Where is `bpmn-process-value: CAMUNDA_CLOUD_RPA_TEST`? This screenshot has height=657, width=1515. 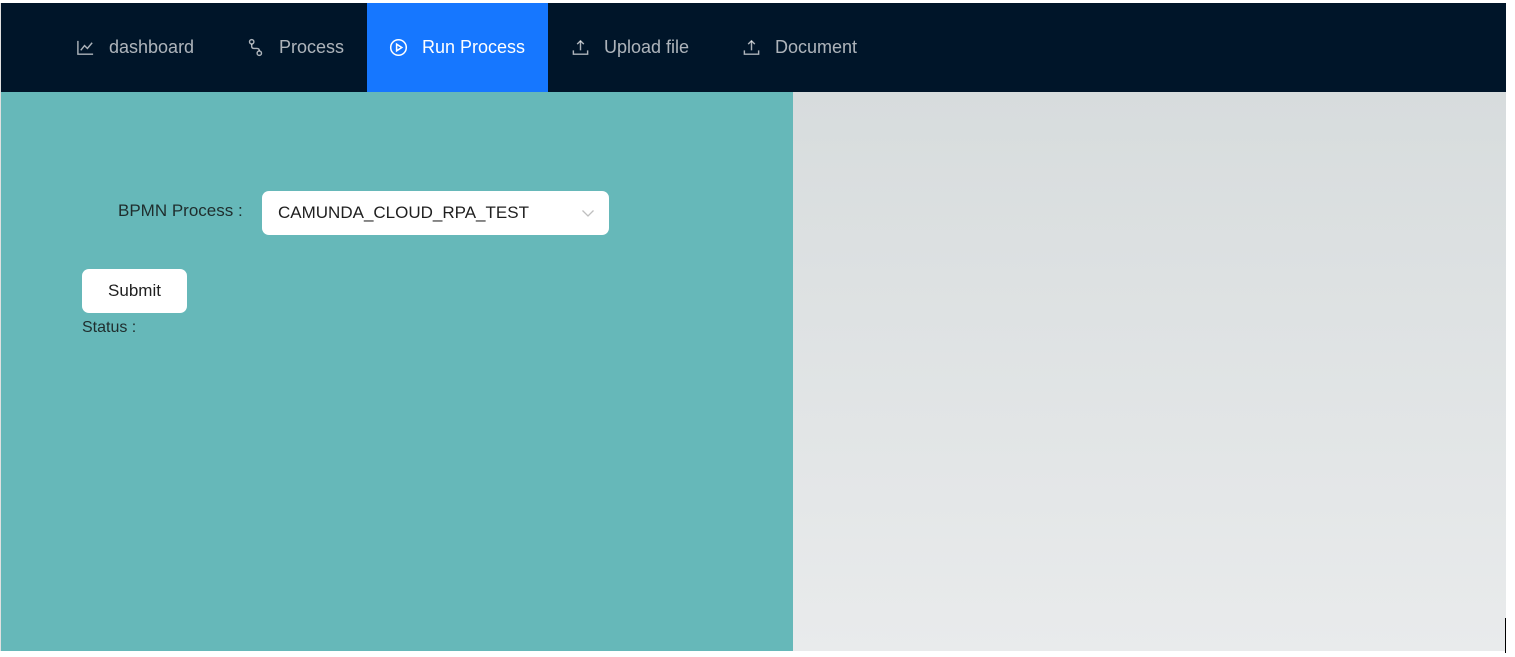 bpmn-process-value: CAMUNDA_CLOUD_RPA_TEST is located at coordinates (403, 212).